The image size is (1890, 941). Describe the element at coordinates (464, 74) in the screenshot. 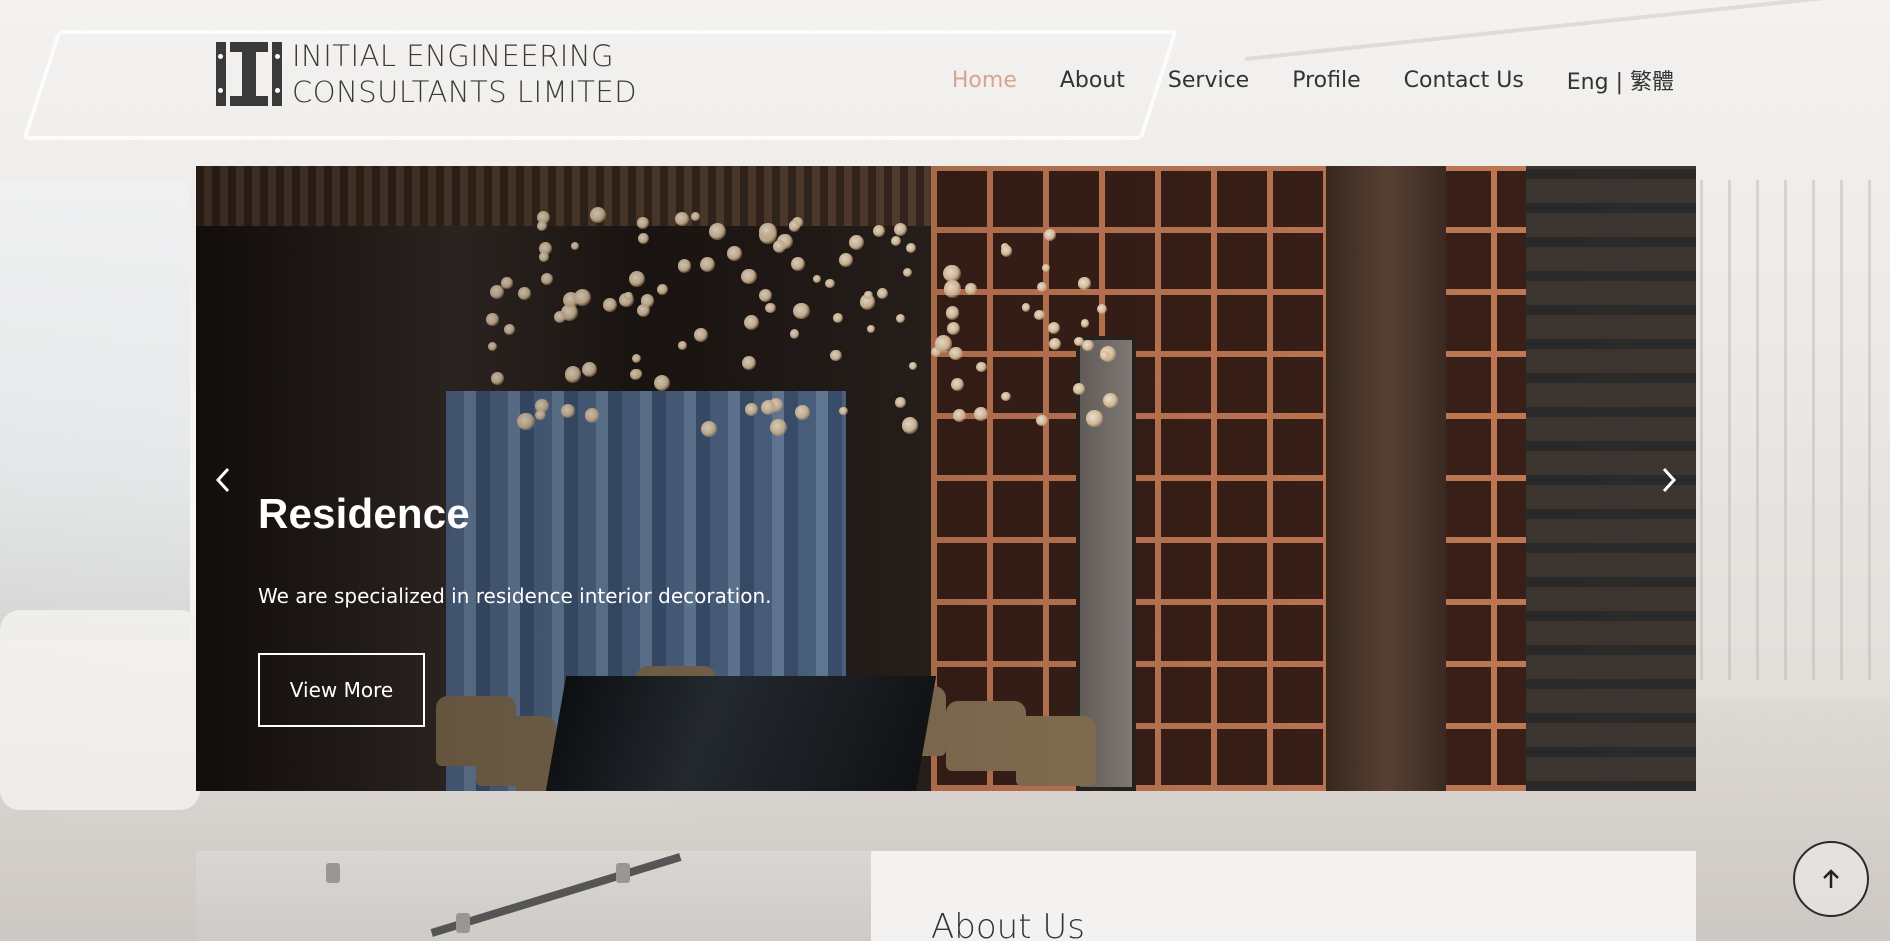

I see `brand-name: INITIAL ENGINEERING CONSULTANTS LIMITED` at that location.